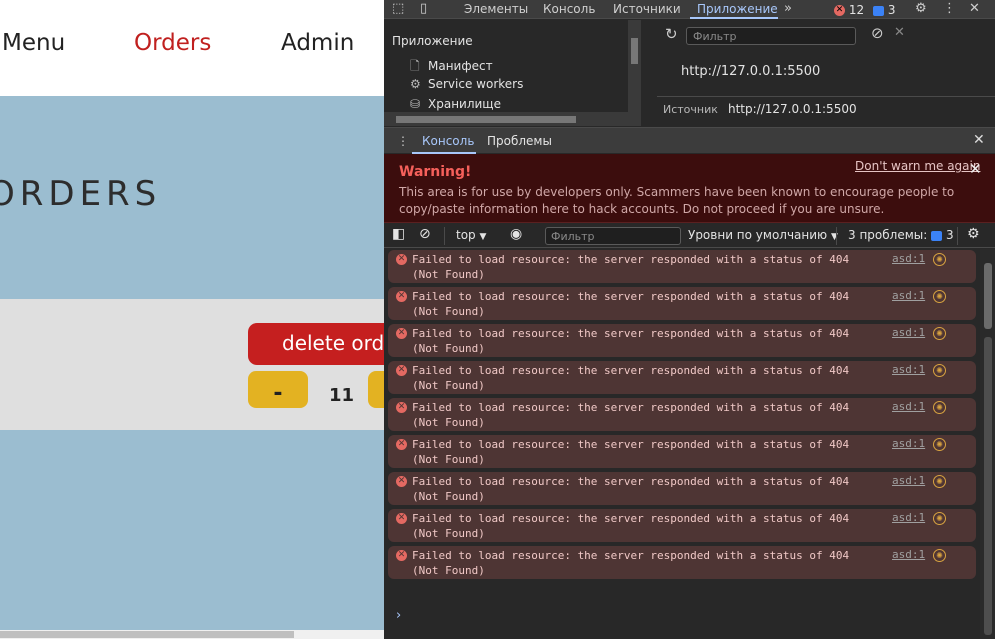  What do you see at coordinates (613, 236) in the screenshot?
I see `console-filter-input: Фильтр` at bounding box center [613, 236].